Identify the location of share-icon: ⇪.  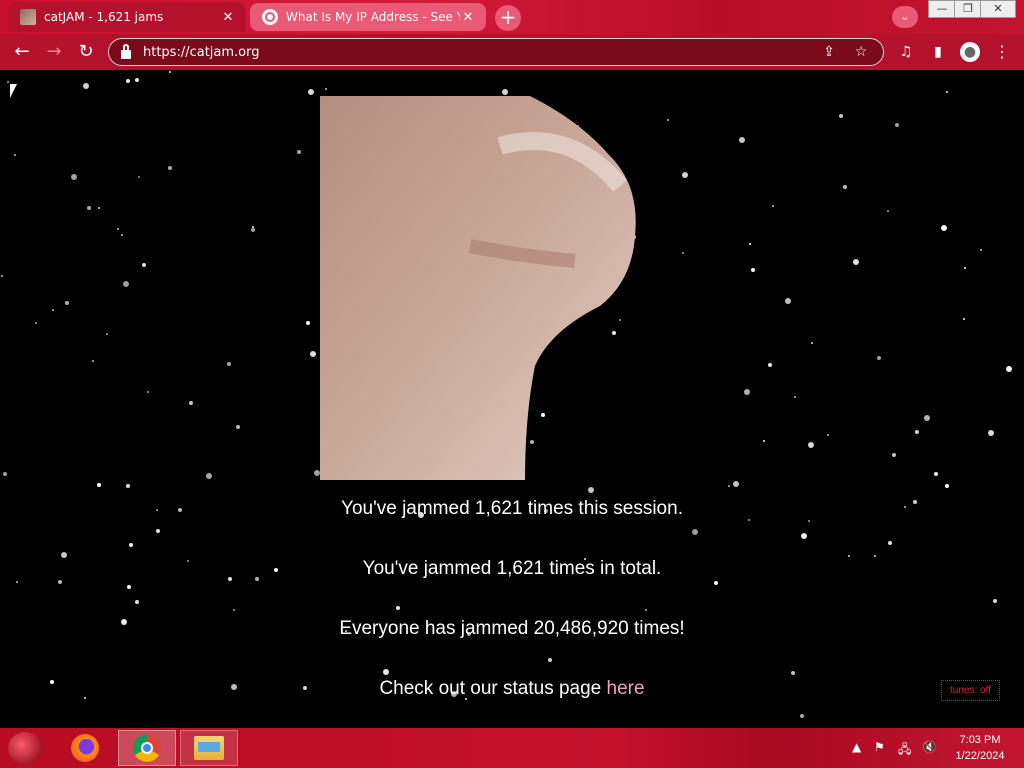
(829, 52).